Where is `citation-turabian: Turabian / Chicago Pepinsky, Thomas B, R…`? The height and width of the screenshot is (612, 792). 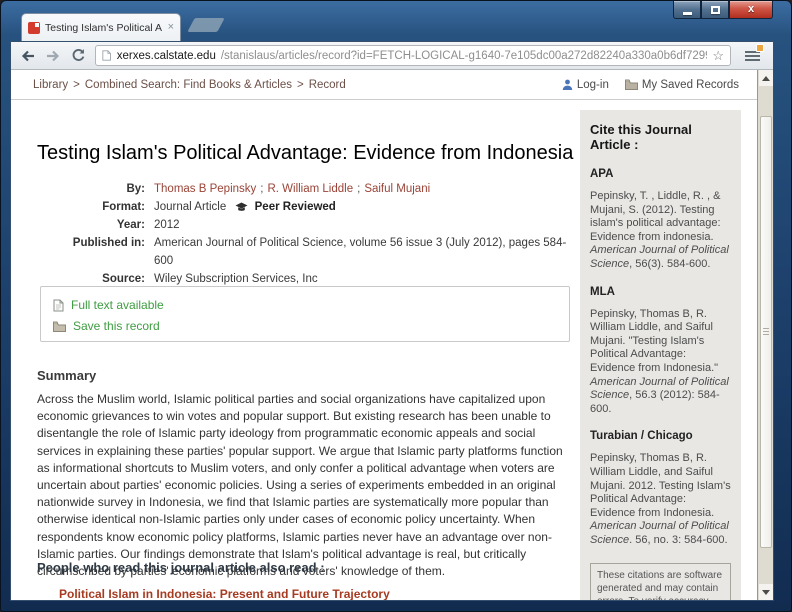
citation-turabian: Turabian / Chicago Pepinsky, Thomas B, R… is located at coordinates (660, 488).